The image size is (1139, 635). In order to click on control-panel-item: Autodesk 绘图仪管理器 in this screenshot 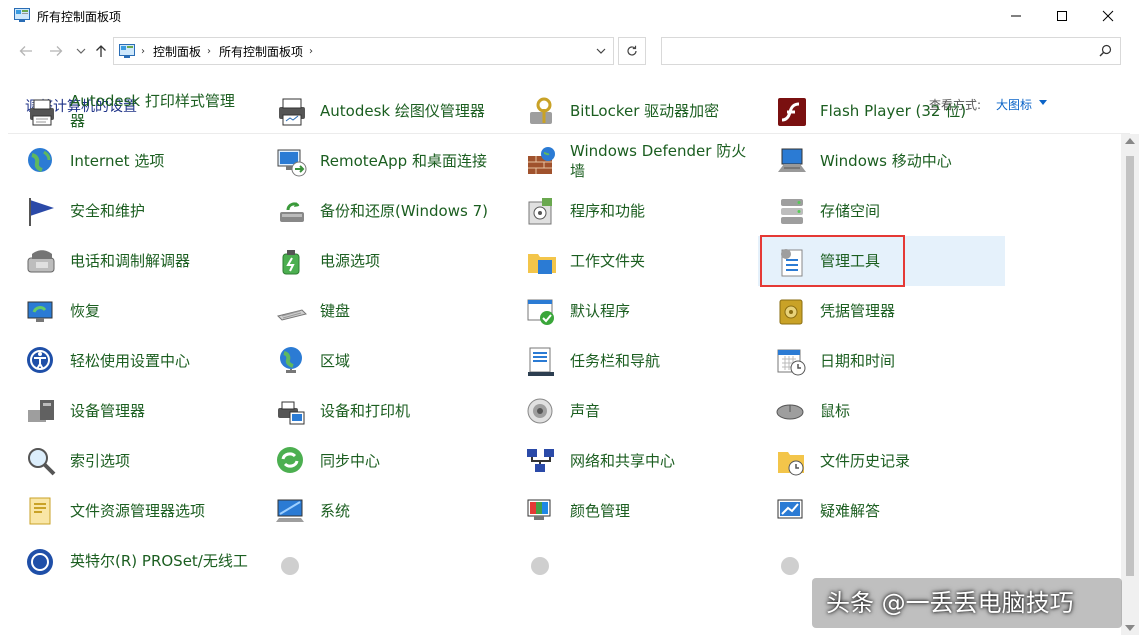, I will do `click(378, 111)`.